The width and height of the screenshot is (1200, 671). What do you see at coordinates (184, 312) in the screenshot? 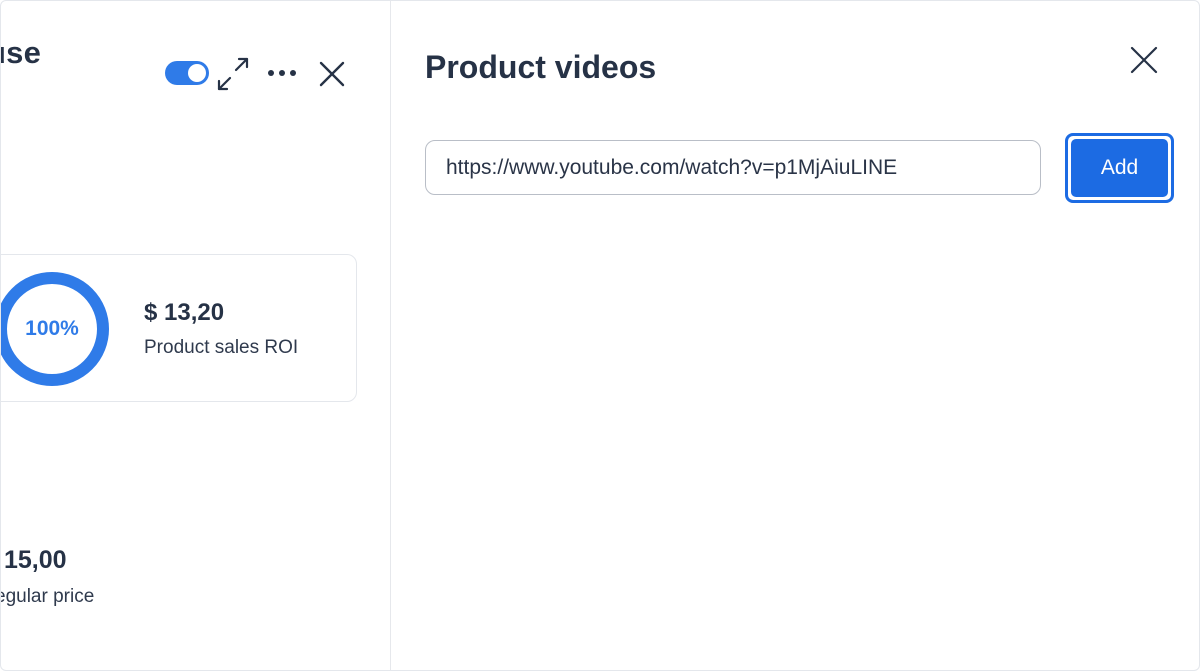
I see `roi-value: $ 13,20` at bounding box center [184, 312].